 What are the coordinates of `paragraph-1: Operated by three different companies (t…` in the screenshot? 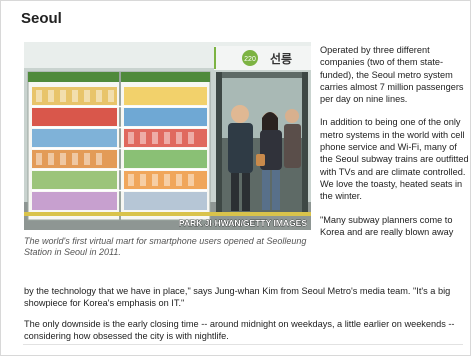 It's located at (392, 75).